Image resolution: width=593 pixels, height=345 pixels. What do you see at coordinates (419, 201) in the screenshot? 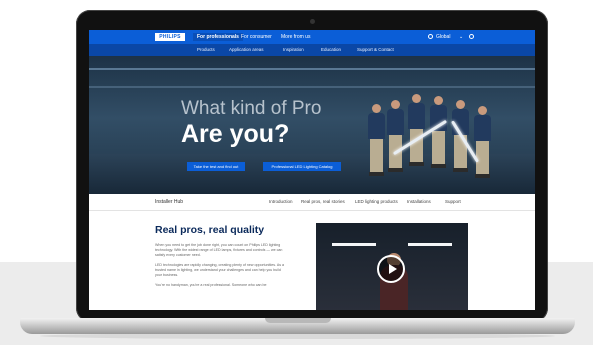
I see `subnav-item-installations: Installations` at bounding box center [419, 201].